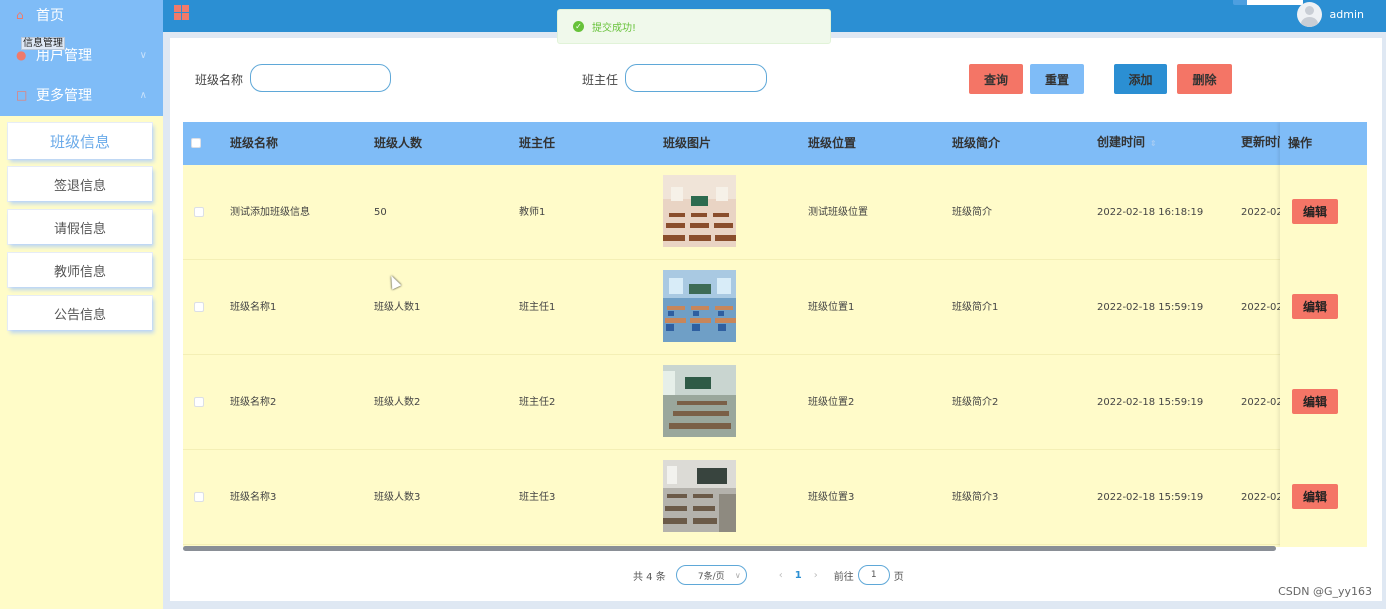 The image size is (1386, 609). Describe the element at coordinates (1309, 14) in the screenshot. I see `avatar` at that location.